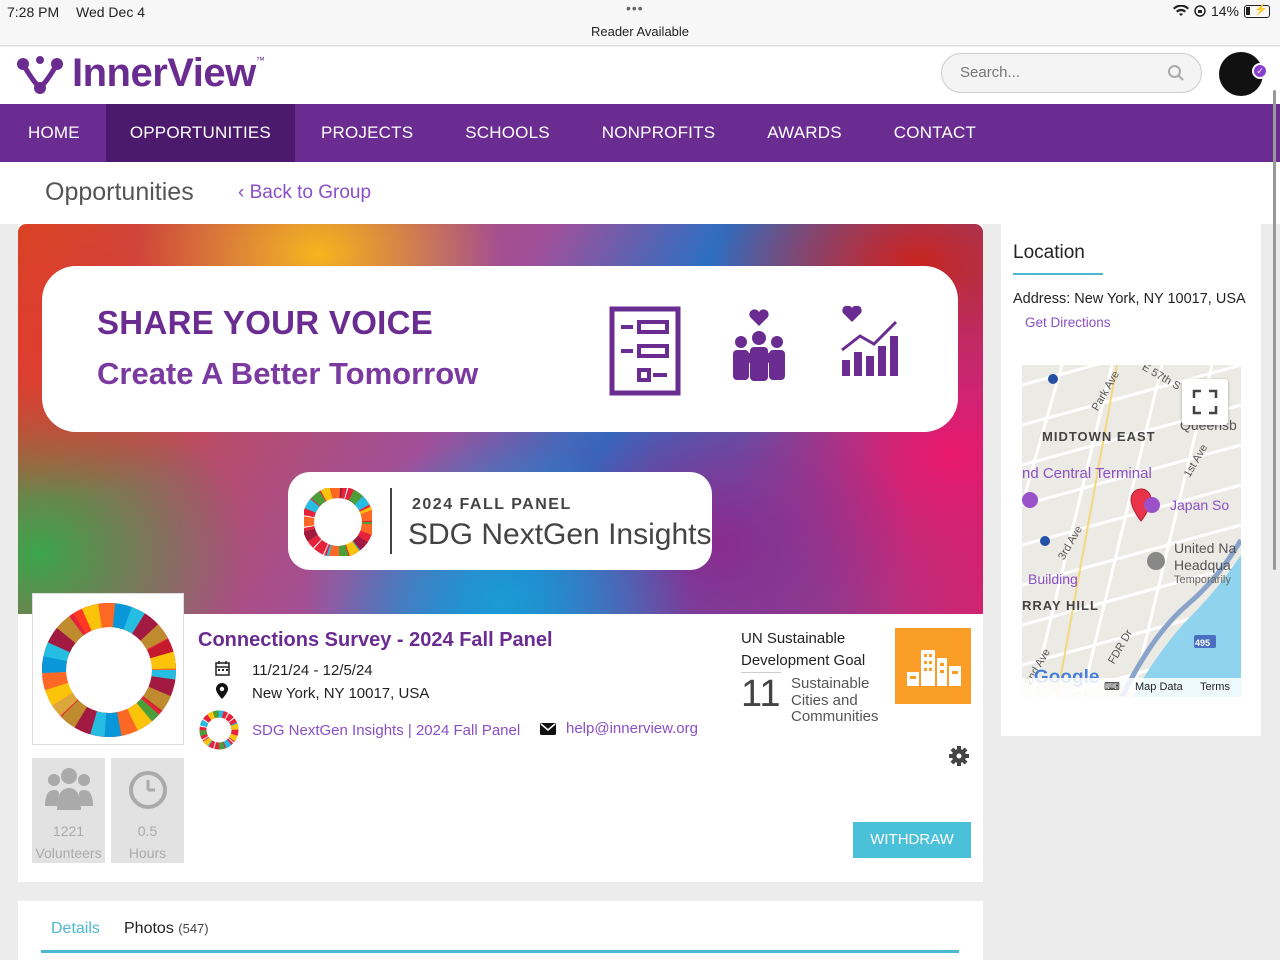  Describe the element at coordinates (310, 192) in the screenshot. I see `back-label: Back to Group` at that location.